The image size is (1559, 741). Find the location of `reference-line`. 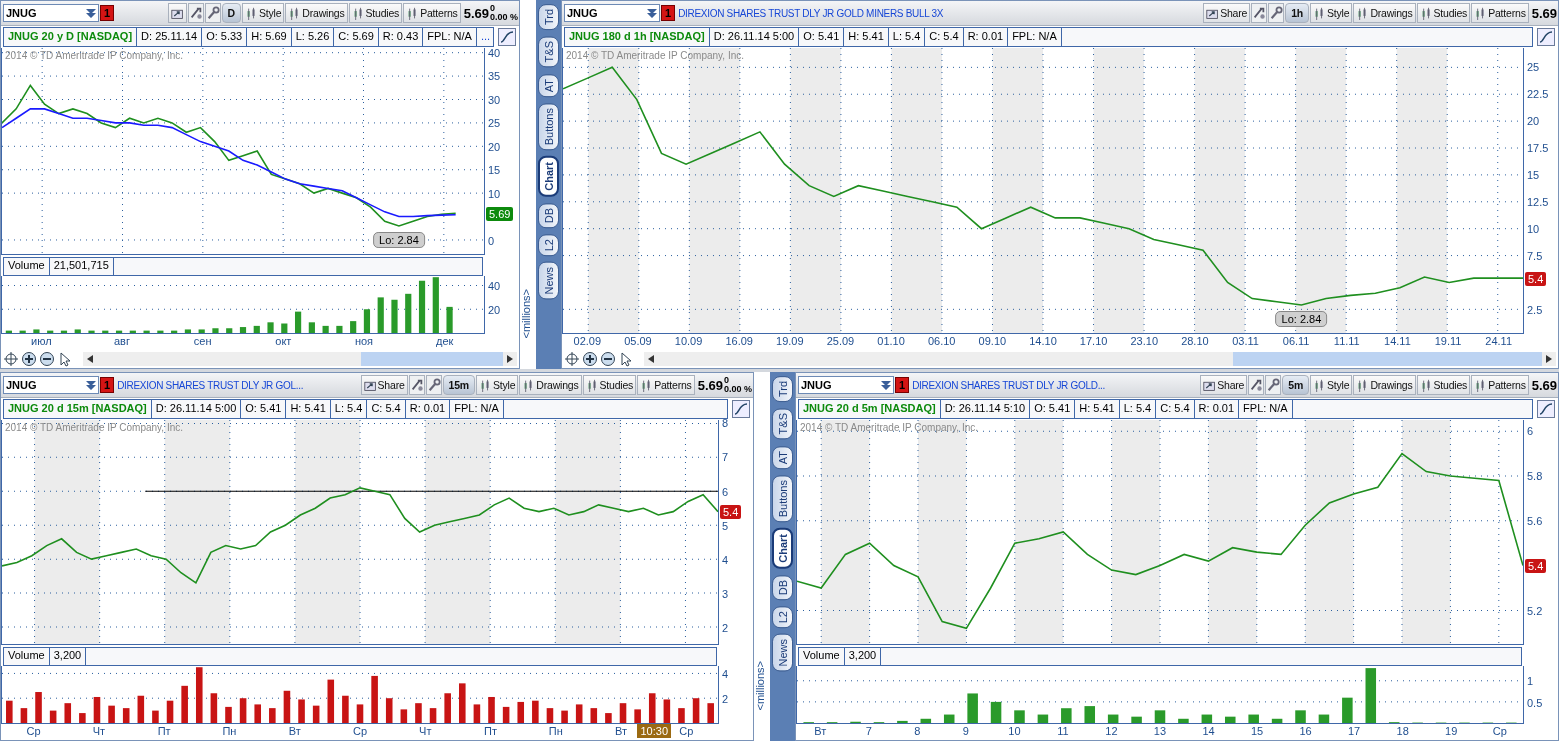

reference-line is located at coordinates (431, 491).